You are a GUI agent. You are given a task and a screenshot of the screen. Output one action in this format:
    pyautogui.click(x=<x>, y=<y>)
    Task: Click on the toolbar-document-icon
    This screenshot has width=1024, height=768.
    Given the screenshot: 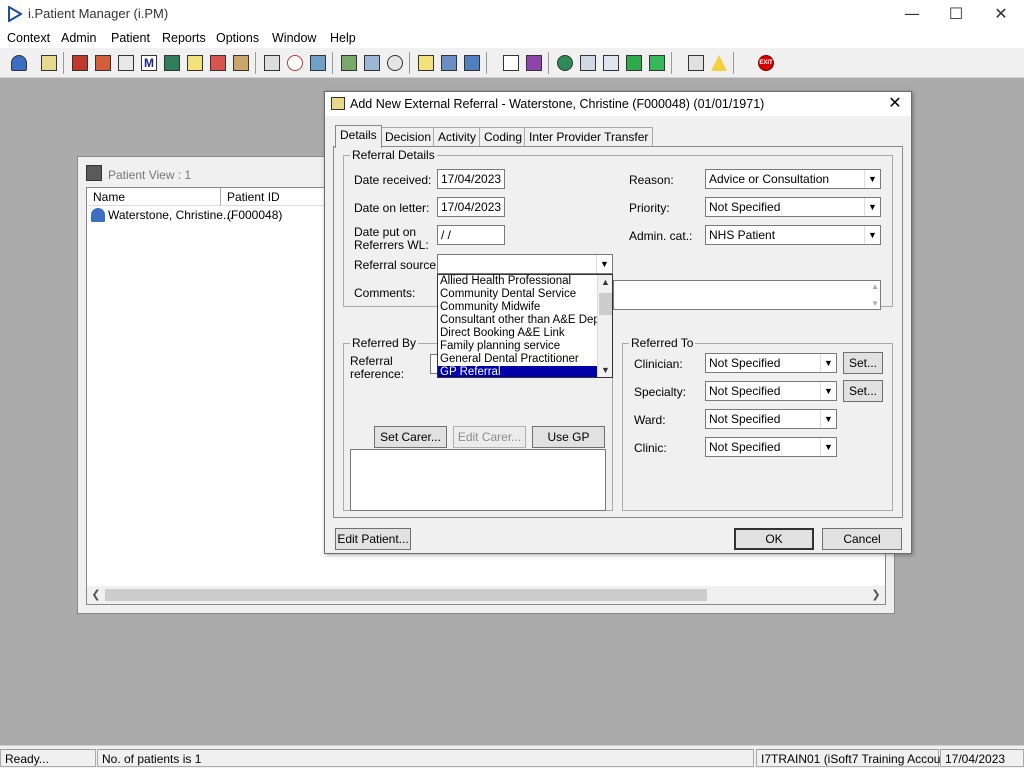 What is the action you would take?
    pyautogui.click(x=126, y=63)
    